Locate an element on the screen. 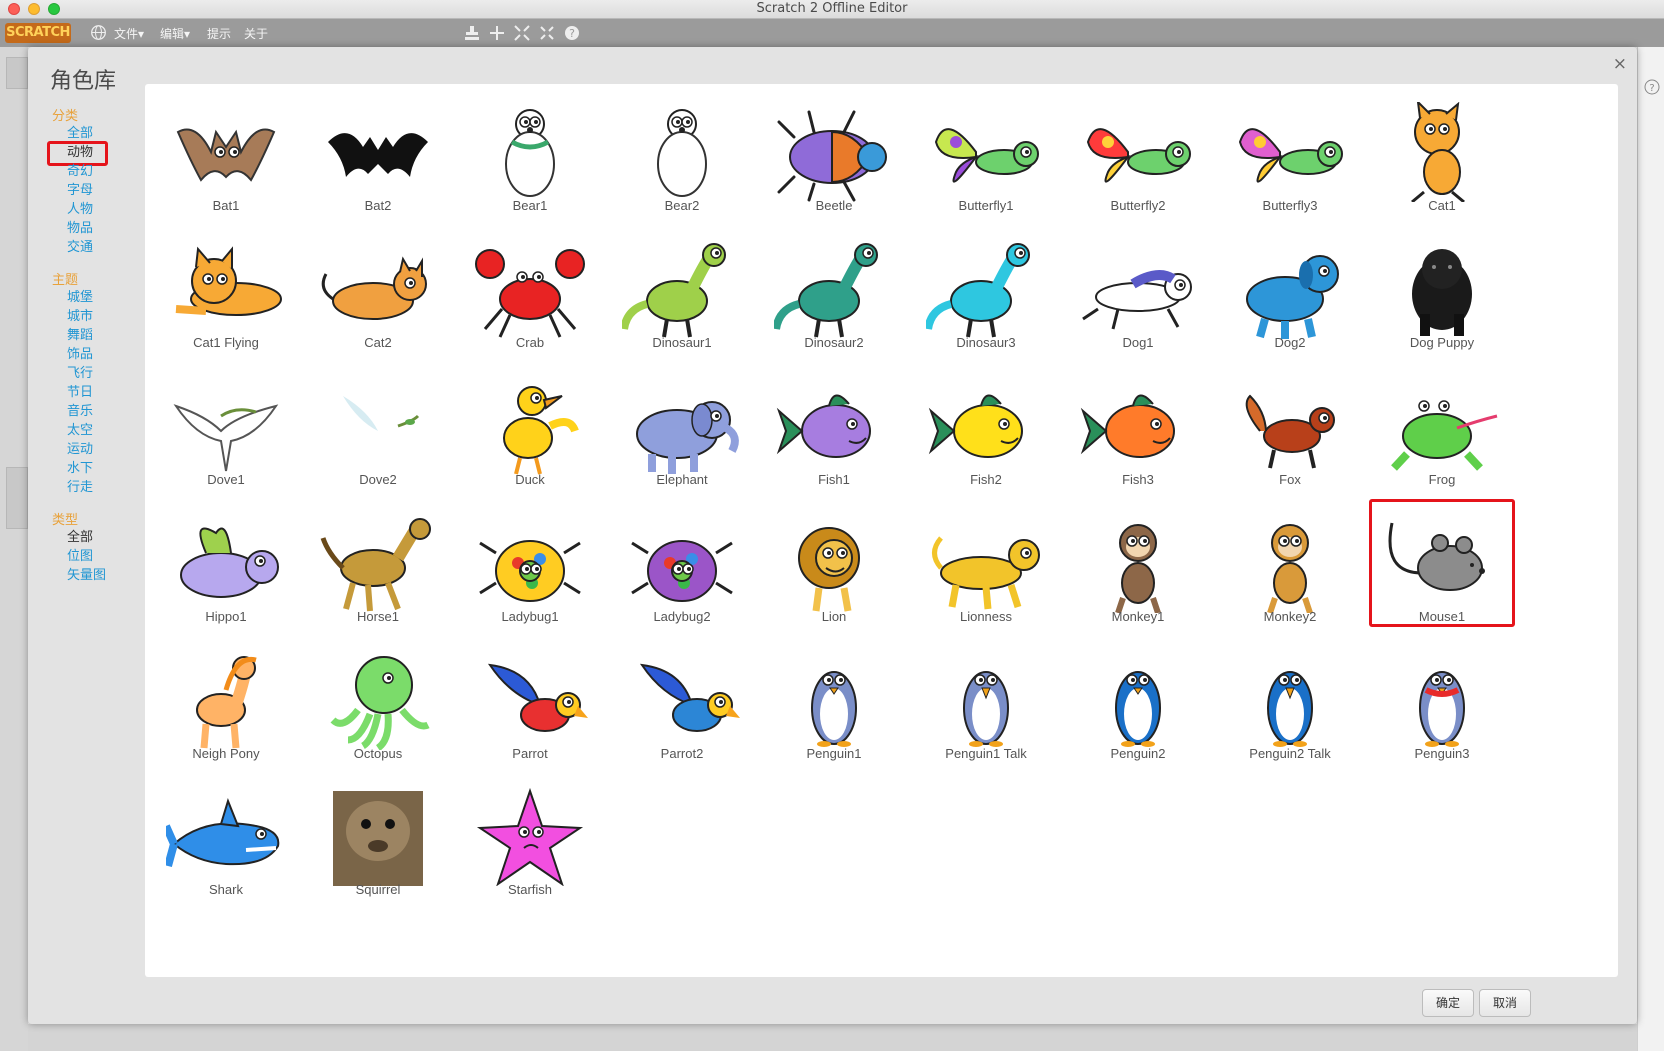  sprite-tile: Ladybug1 is located at coordinates (530, 574).